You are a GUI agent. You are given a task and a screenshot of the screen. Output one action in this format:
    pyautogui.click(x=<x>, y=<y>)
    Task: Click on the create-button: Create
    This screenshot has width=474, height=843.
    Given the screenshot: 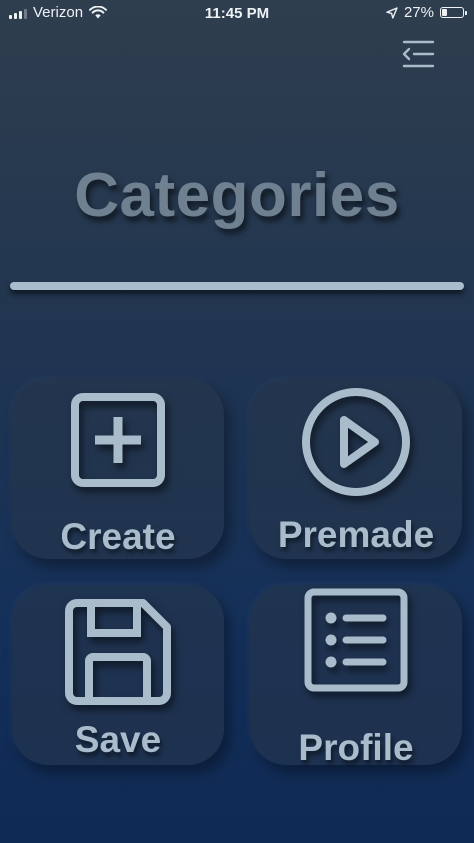 What is the action you would take?
    pyautogui.click(x=118, y=469)
    